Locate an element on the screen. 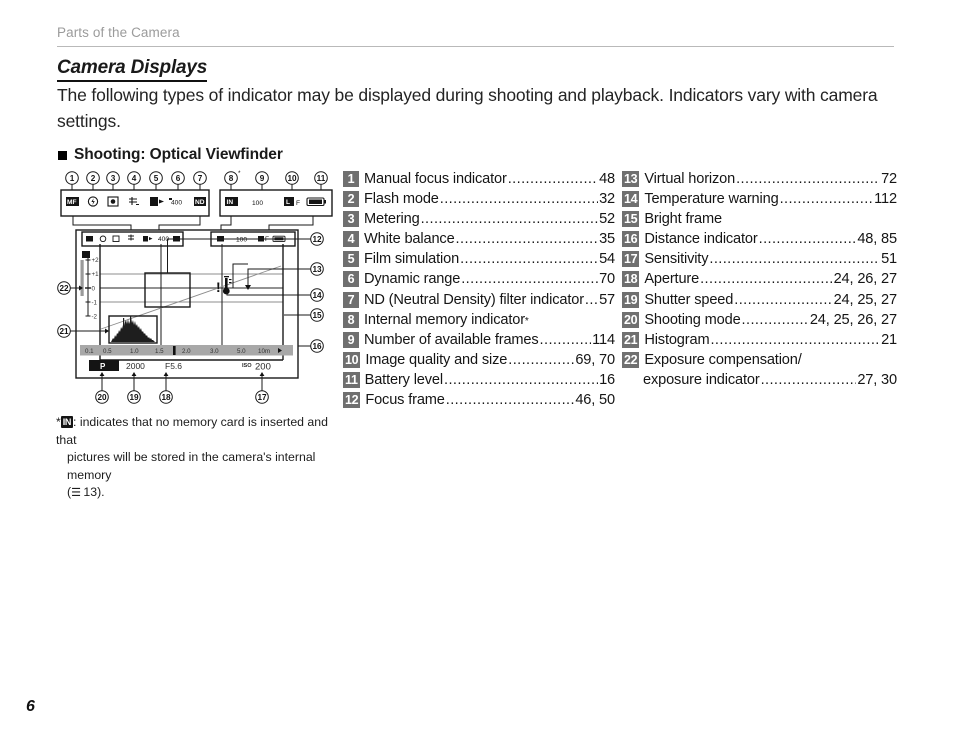  page-number: 6 is located at coordinates (30, 706).